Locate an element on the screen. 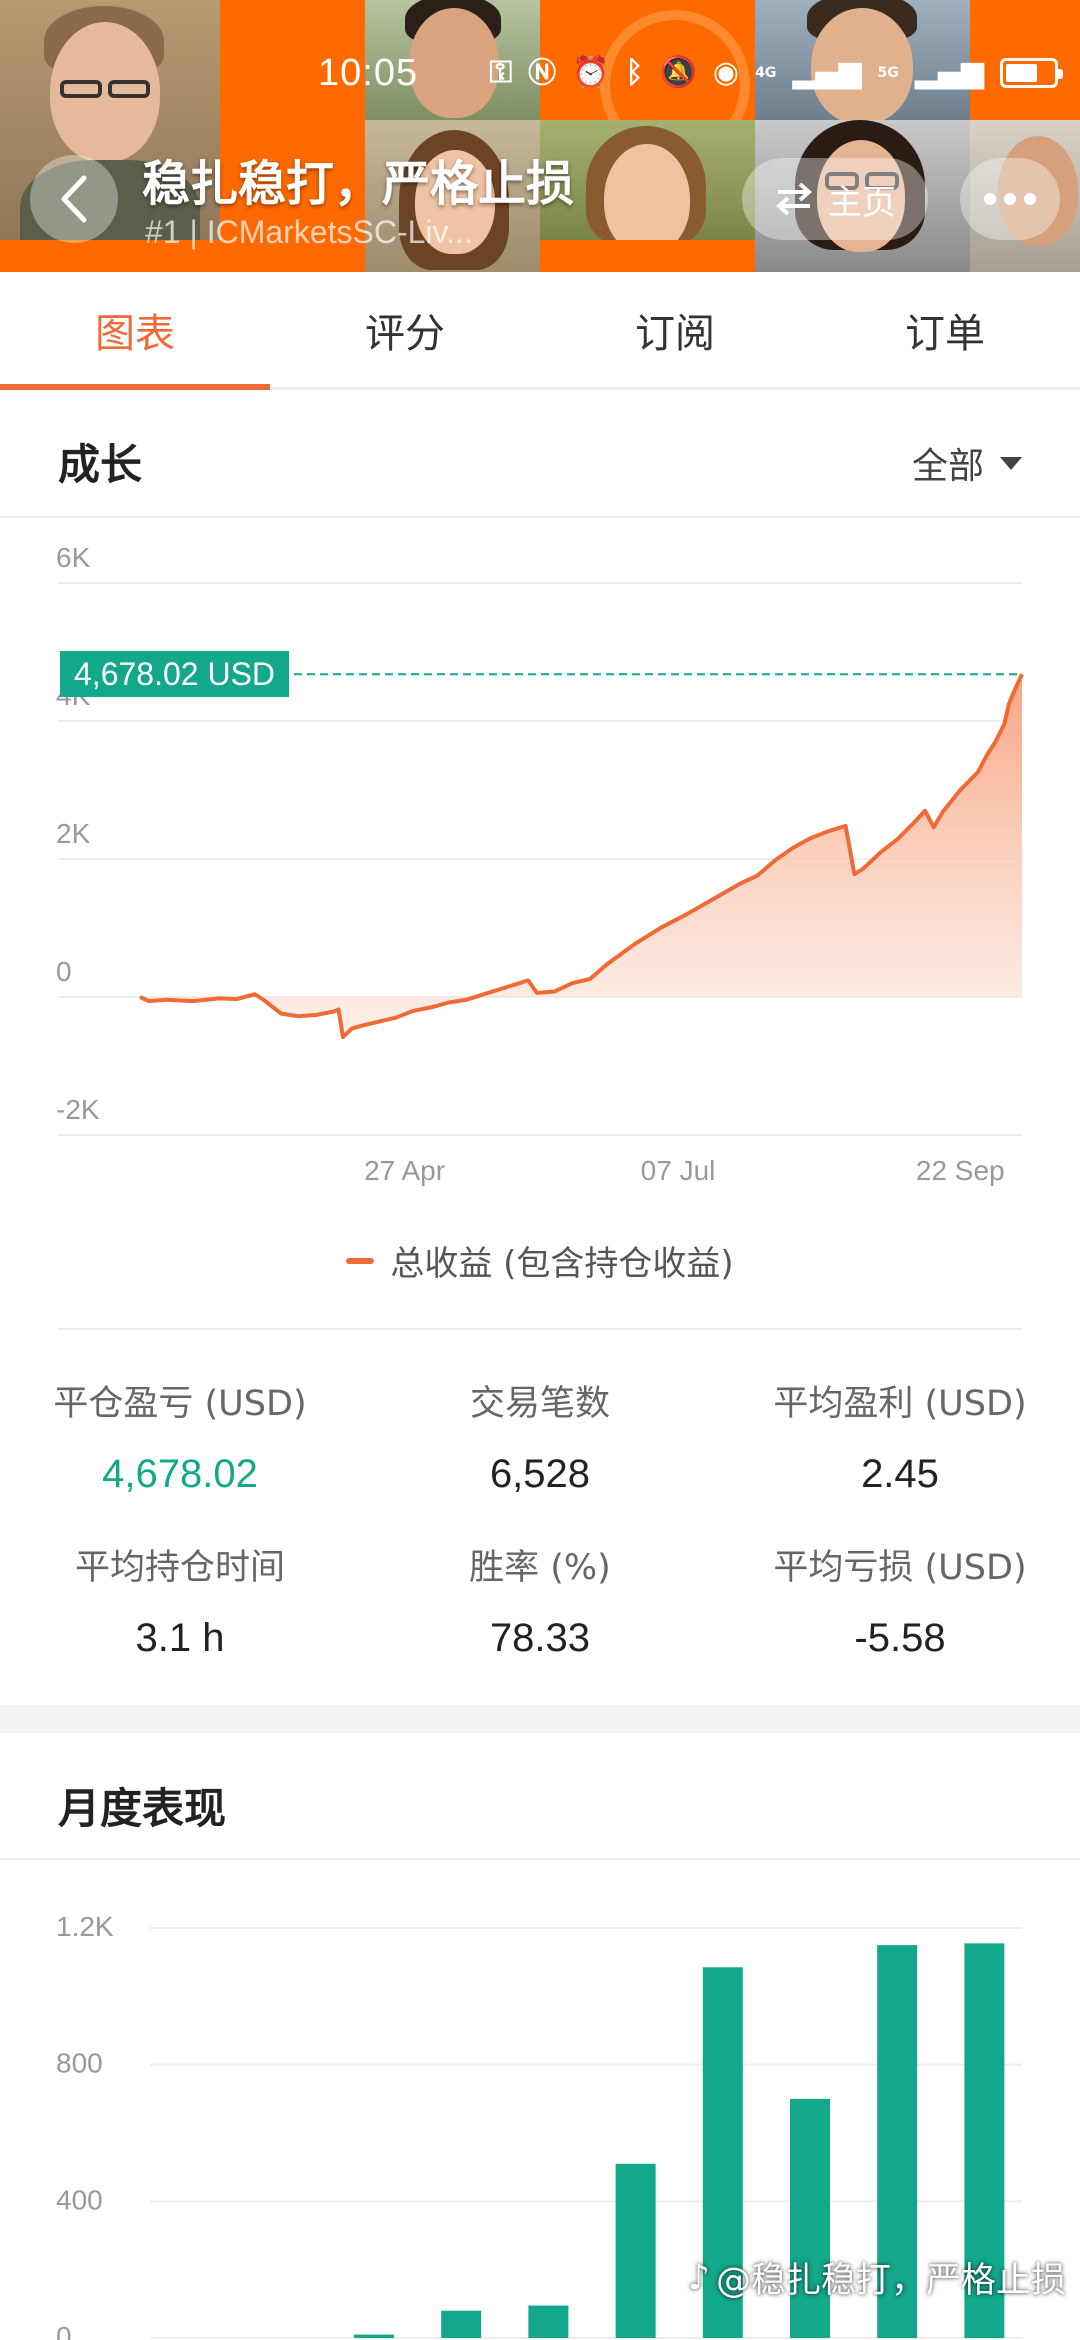 The image size is (1080, 2340). home-button: 主页 is located at coordinates (835, 199).